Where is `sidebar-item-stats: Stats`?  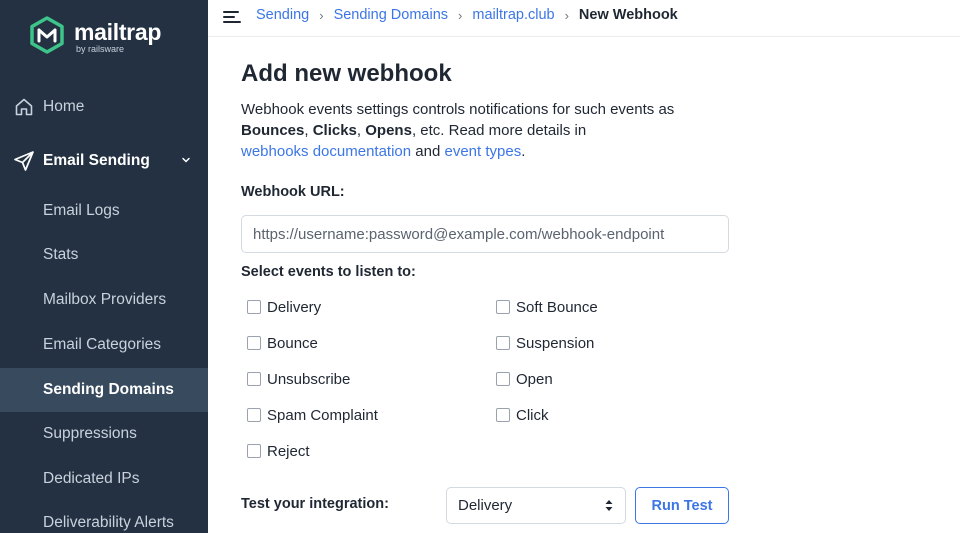
sidebar-item-stats: Stats is located at coordinates (104, 255).